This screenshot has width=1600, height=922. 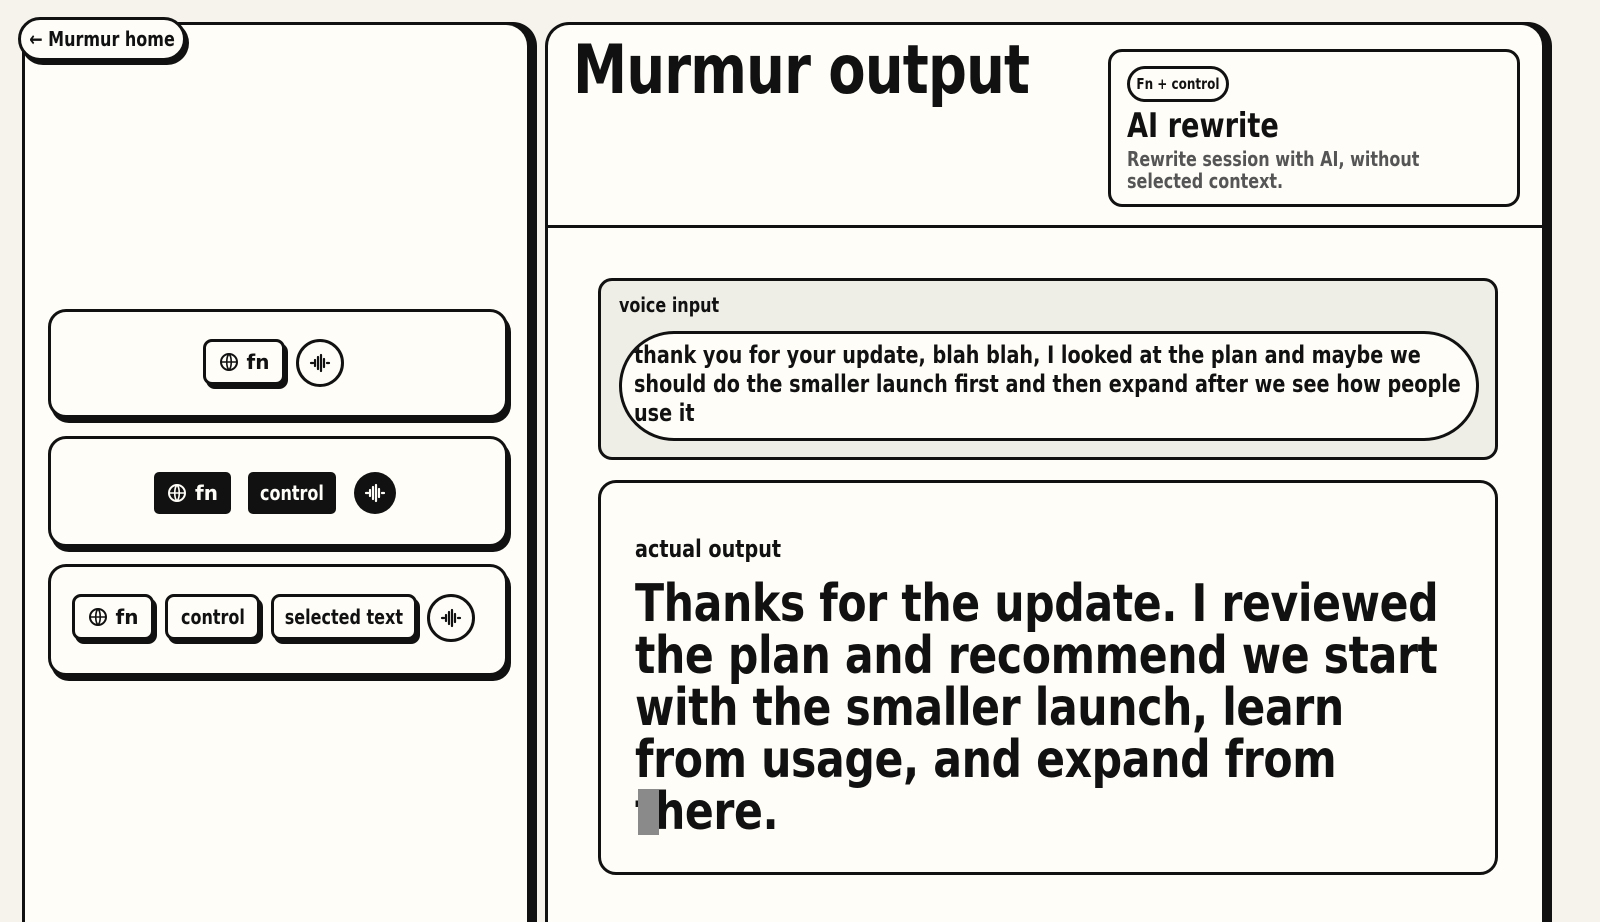 I want to click on shortcut-badge: Fn + control, so click(x=1178, y=84).